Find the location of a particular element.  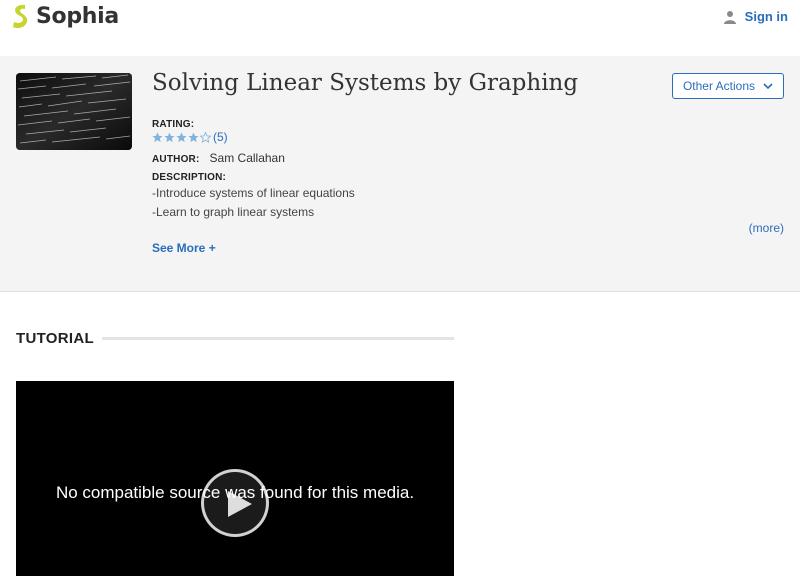

see-more-link: See More + is located at coordinates (184, 248).